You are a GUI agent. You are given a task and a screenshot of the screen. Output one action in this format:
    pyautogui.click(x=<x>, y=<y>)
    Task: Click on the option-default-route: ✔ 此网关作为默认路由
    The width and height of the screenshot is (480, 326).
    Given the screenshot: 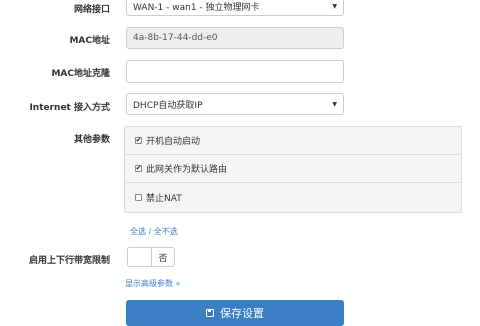 What is the action you would take?
    pyautogui.click(x=293, y=169)
    